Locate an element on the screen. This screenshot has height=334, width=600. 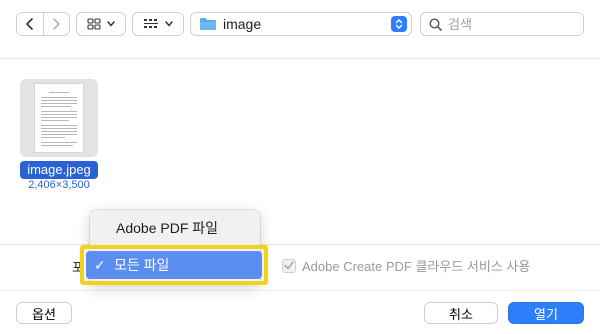
checkmark-icon: ✓ is located at coordinates (100, 264).